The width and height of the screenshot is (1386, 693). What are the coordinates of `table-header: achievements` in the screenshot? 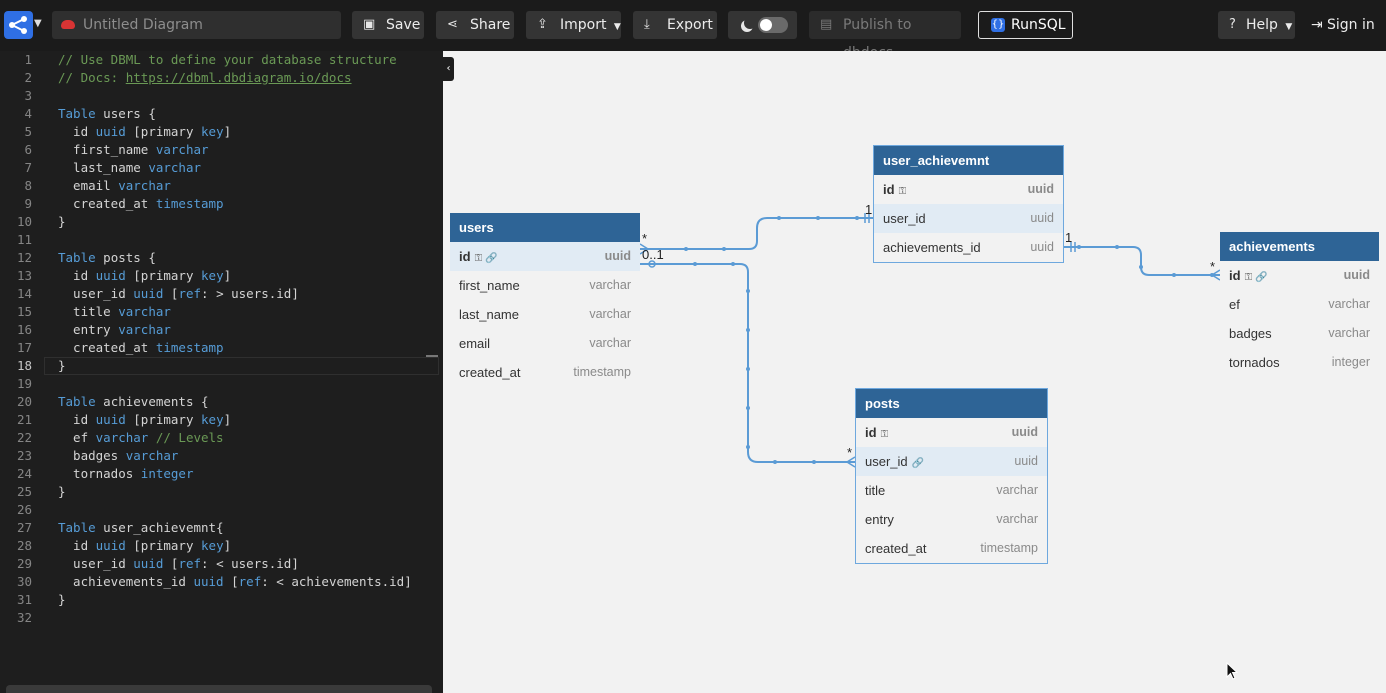 It's located at (1299, 246).